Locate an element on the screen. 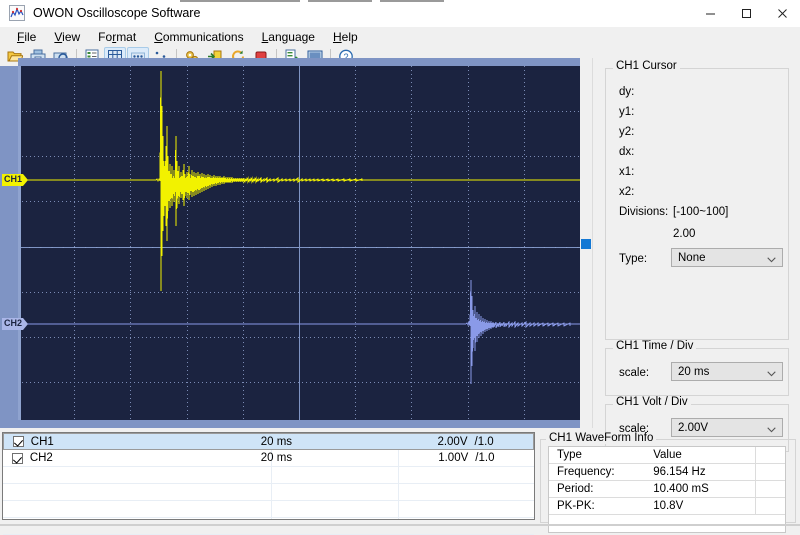  cursor-type-label: Type: is located at coordinates (633, 259).